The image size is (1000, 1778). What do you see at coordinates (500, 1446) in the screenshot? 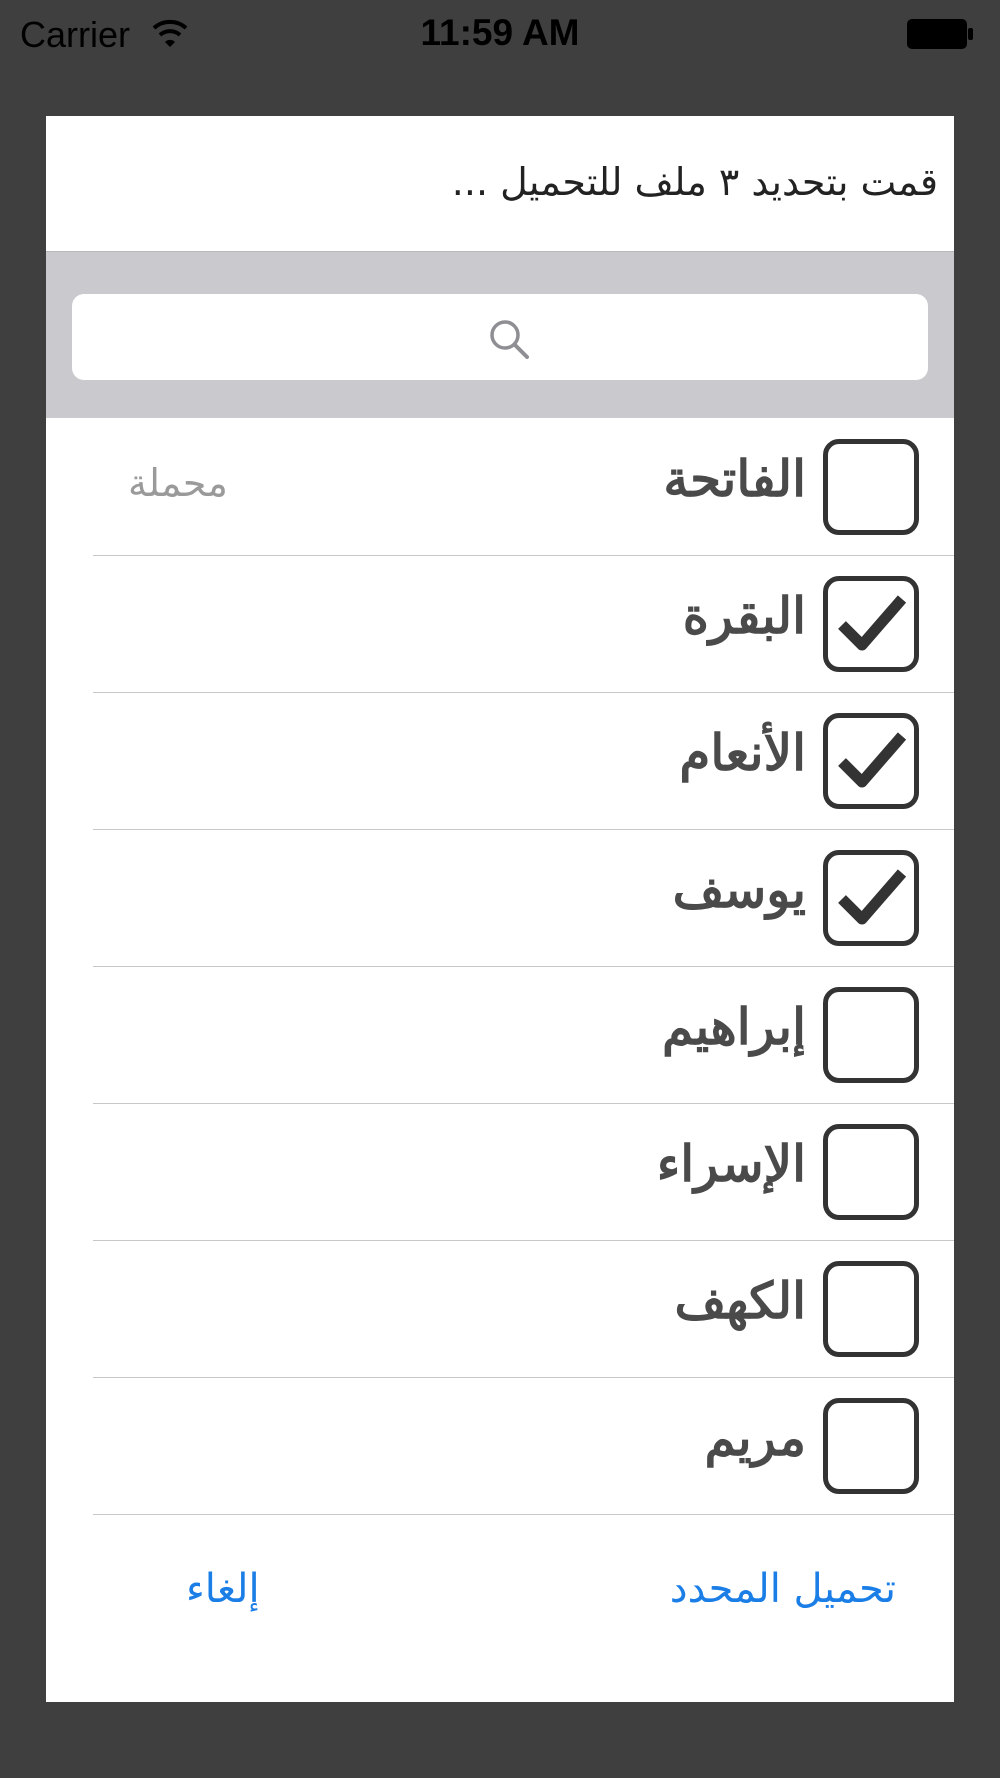
I see `list-item: مريم` at bounding box center [500, 1446].